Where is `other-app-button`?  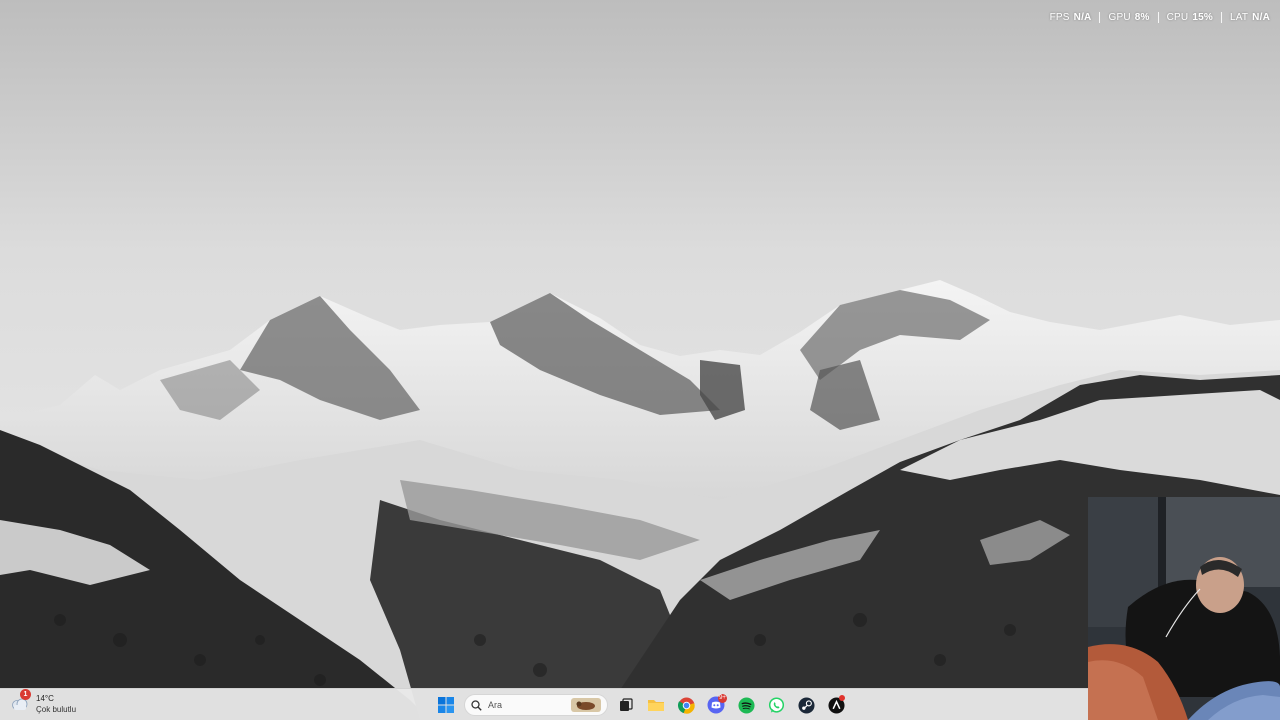
other-app-button is located at coordinates (836, 705).